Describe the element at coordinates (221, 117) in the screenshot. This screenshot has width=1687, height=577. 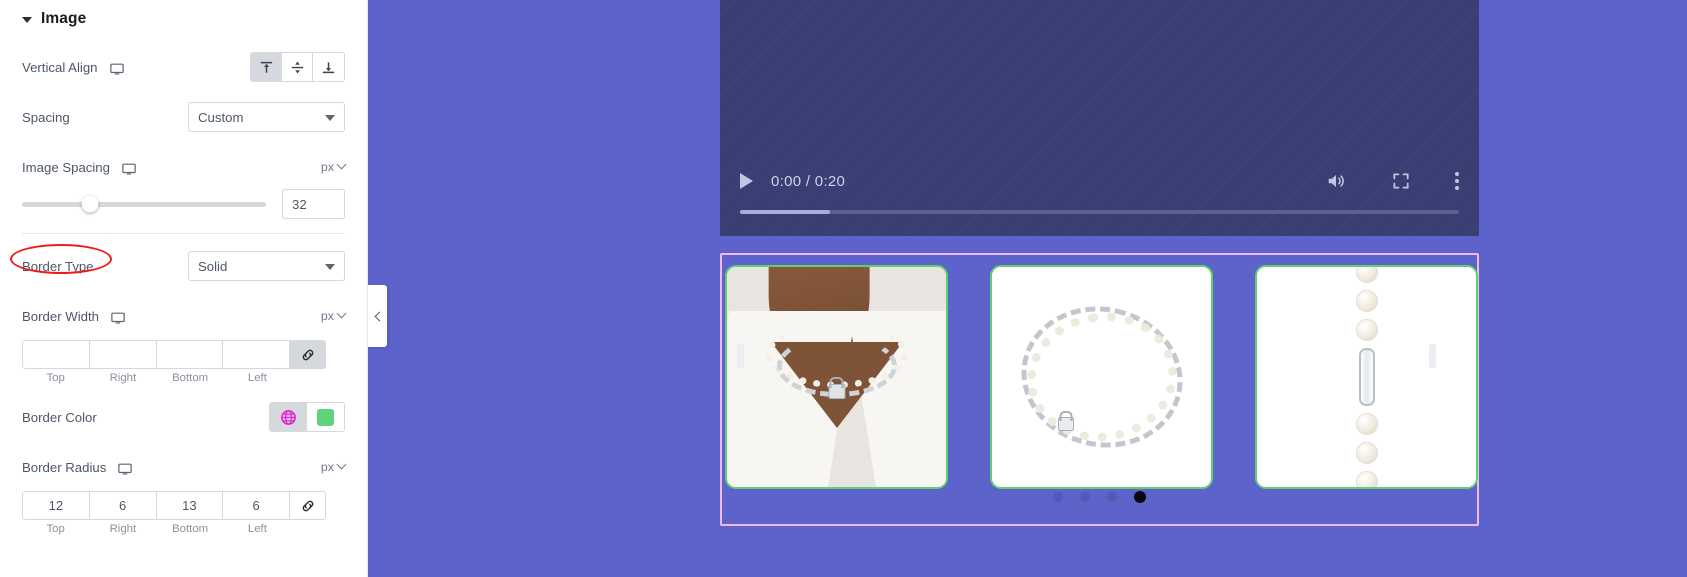
I see `spacing-select-value: Custom` at that location.